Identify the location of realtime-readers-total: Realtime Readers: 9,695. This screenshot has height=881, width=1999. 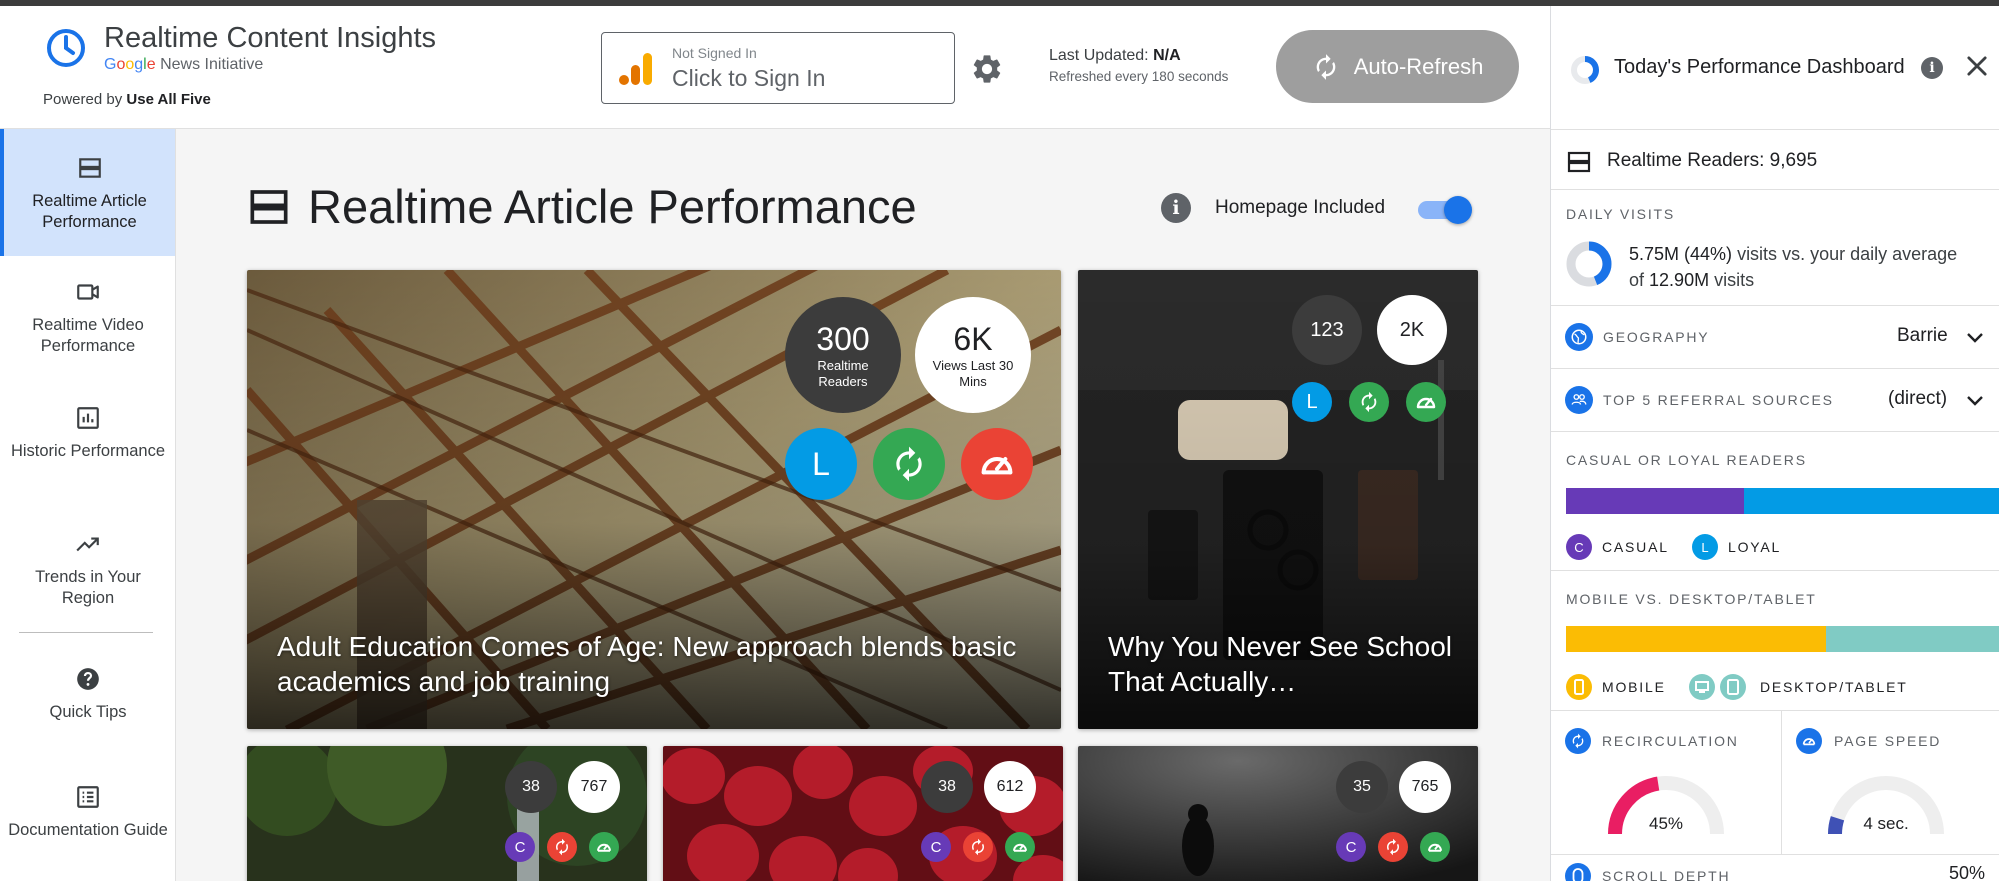
(1712, 160).